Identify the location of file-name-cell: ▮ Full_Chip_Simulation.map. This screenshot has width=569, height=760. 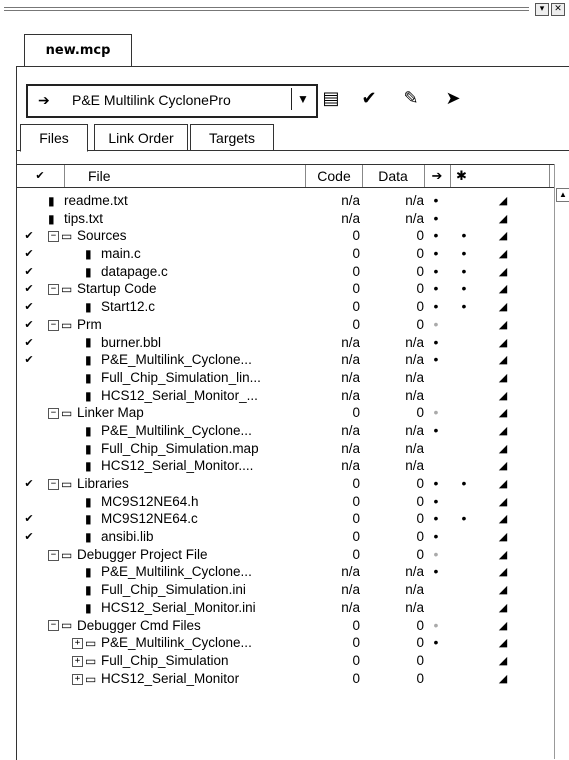
(165, 448).